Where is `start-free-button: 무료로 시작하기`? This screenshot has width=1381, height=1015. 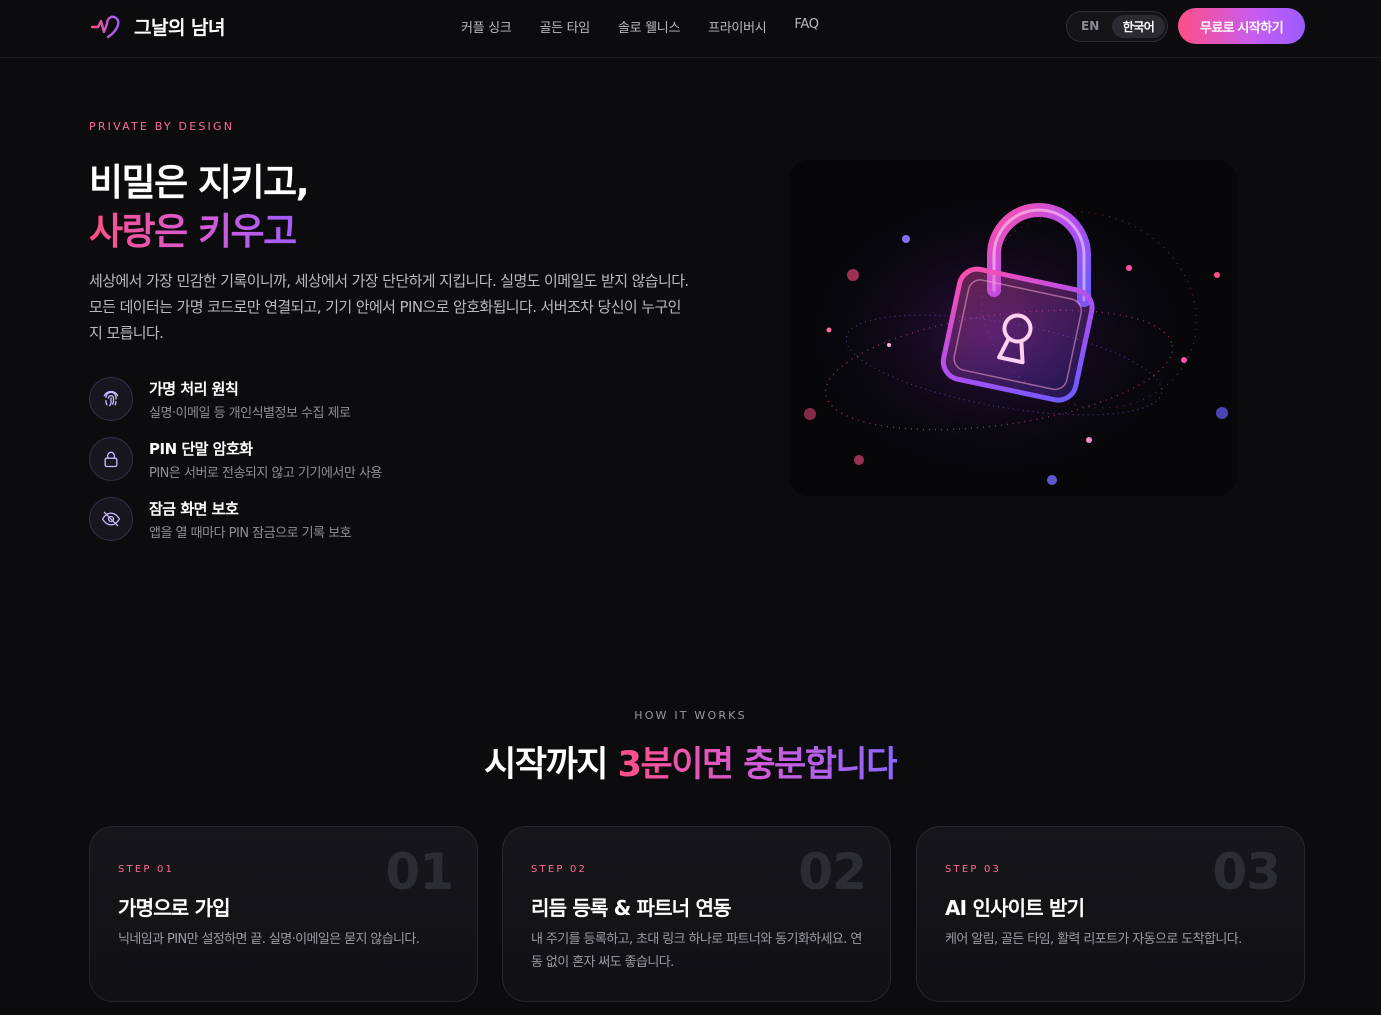 start-free-button: 무료로 시작하기 is located at coordinates (1241, 26).